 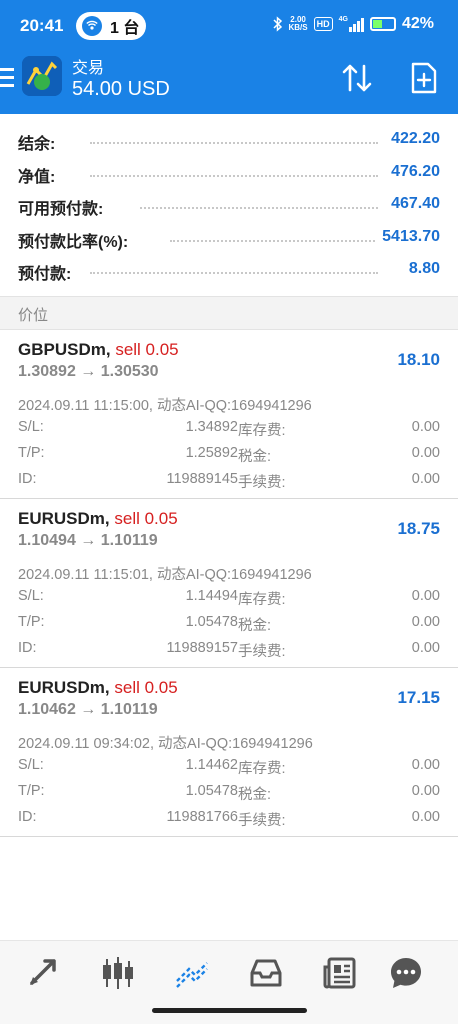 What do you see at coordinates (42, 25) in the screenshot?
I see `status-time: 20:41` at bounding box center [42, 25].